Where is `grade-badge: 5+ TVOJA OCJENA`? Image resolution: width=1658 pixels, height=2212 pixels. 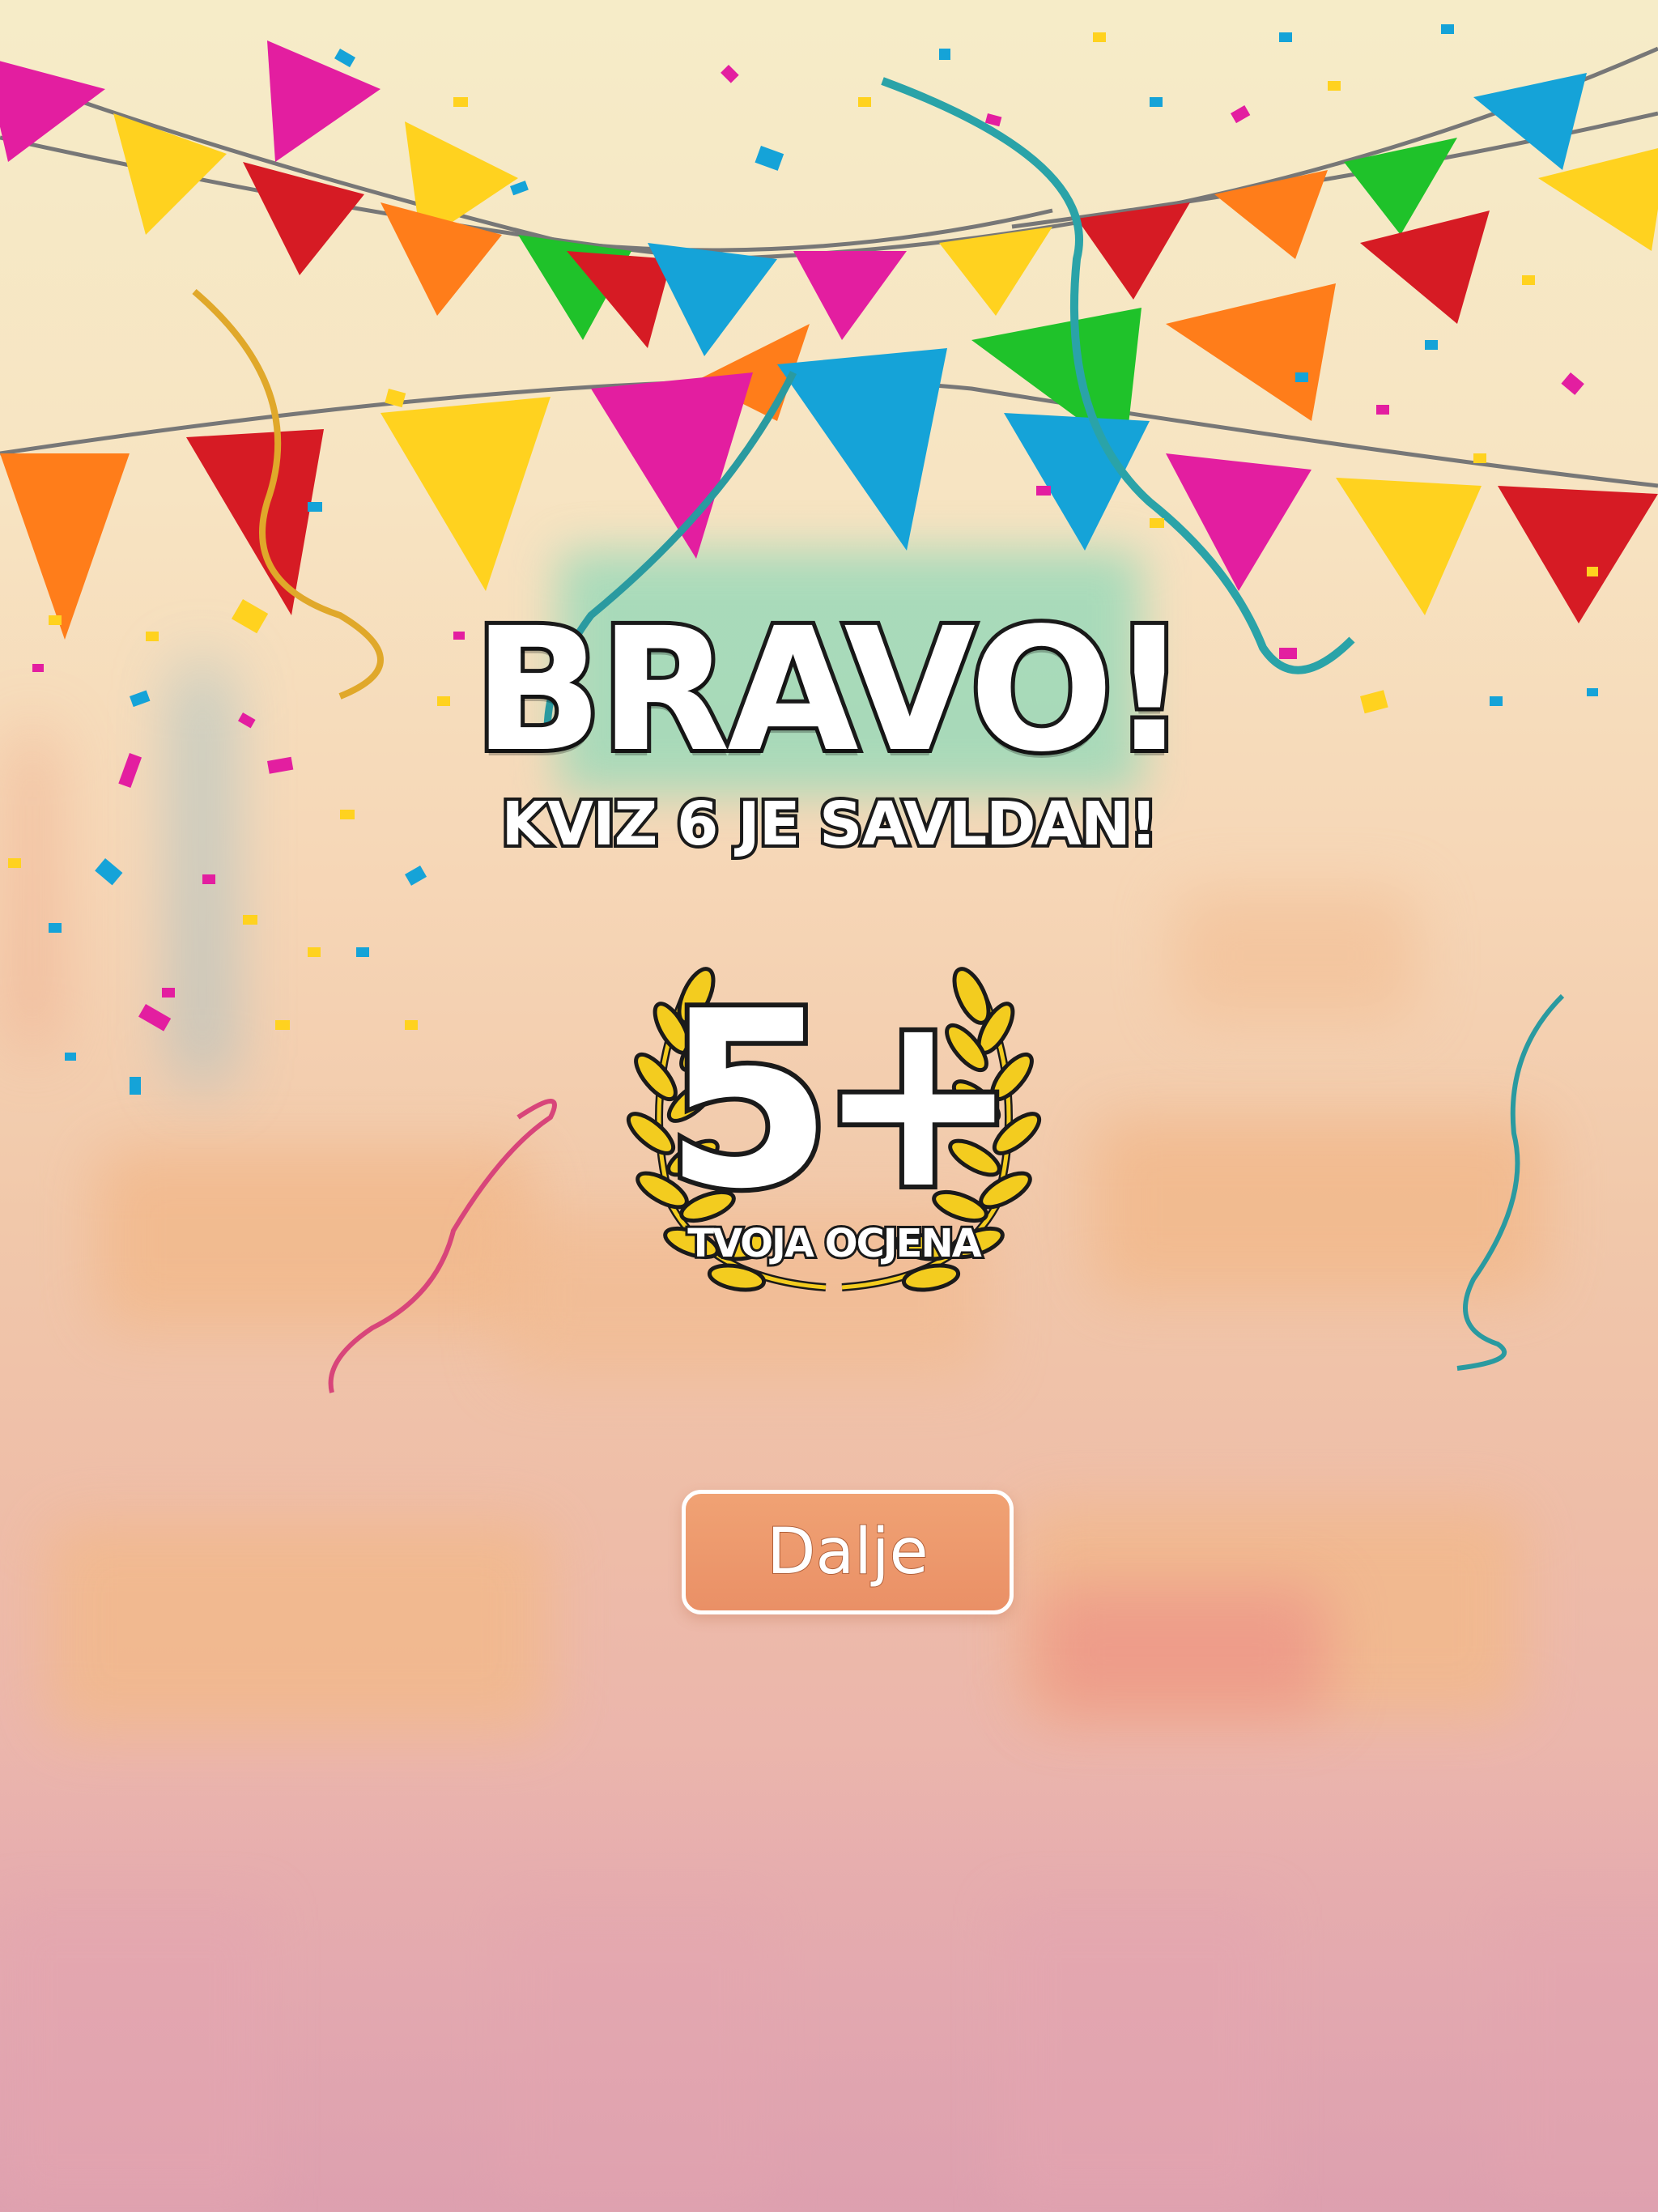 grade-badge: 5+ TVOJA OCJENA is located at coordinates (833, 1134).